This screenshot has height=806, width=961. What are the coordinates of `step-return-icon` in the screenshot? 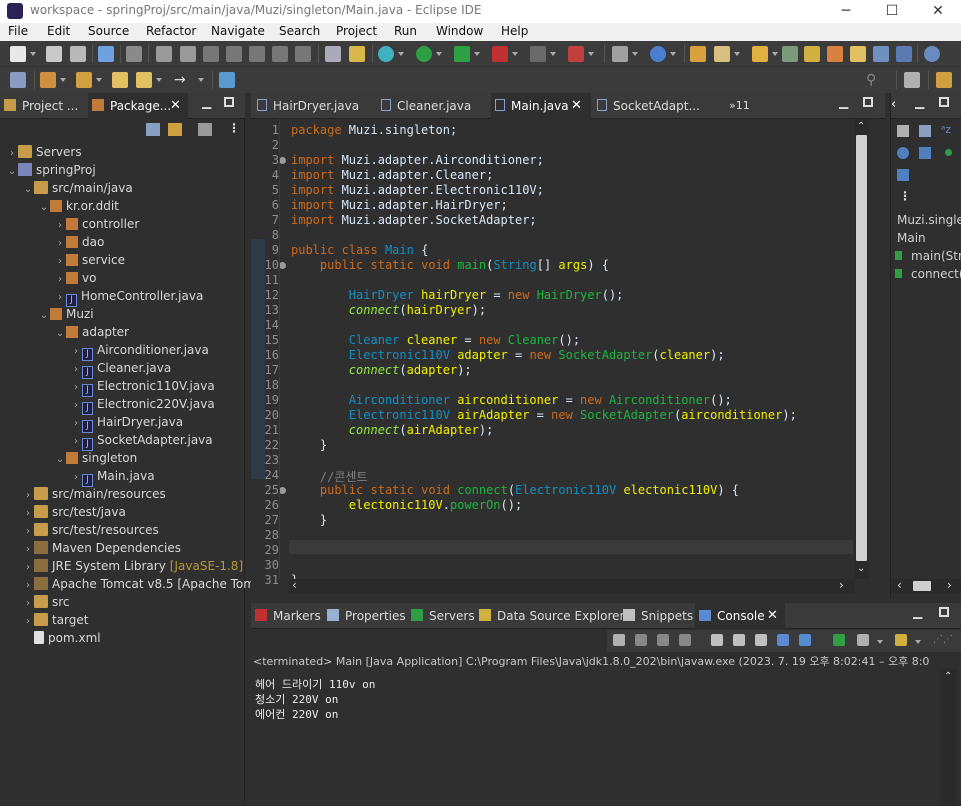 It's located at (303, 54).